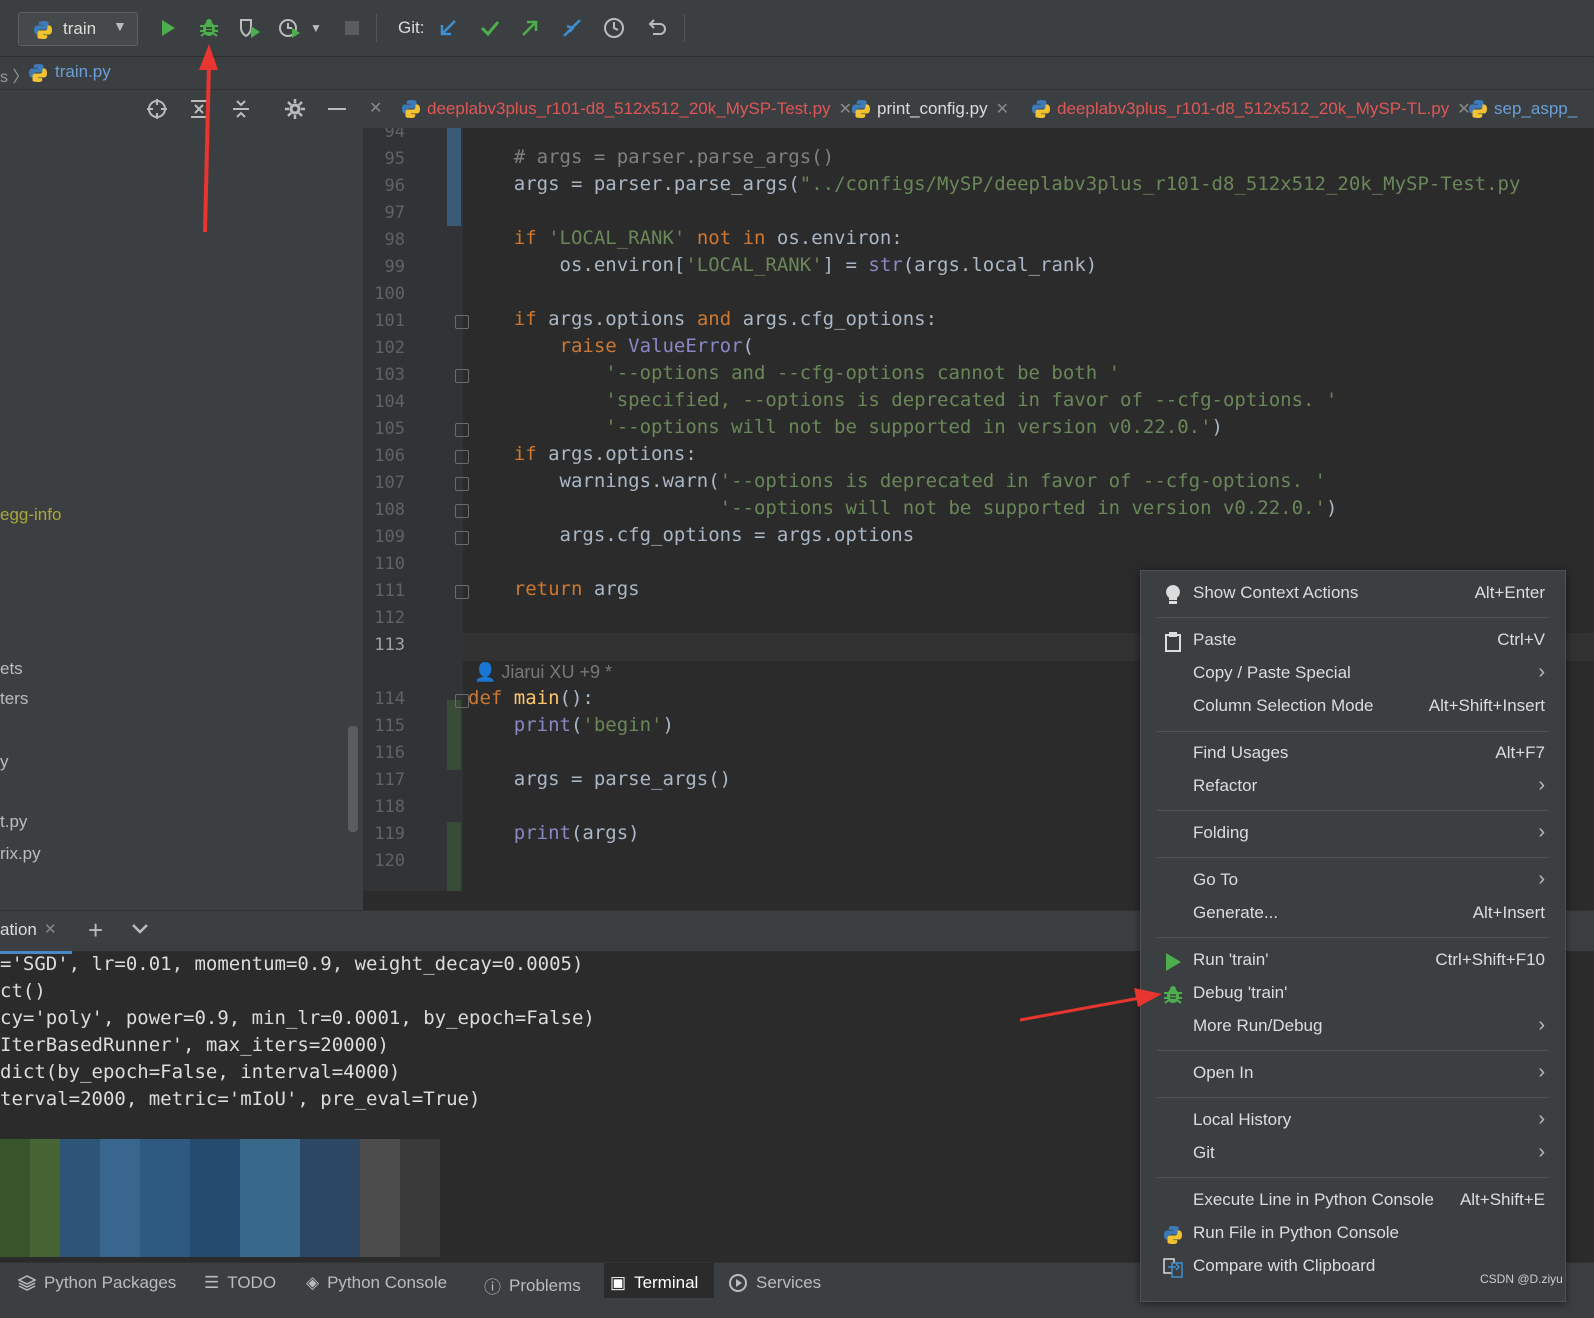 The width and height of the screenshot is (1594, 1318). I want to click on line-number: 110, so click(389, 564).